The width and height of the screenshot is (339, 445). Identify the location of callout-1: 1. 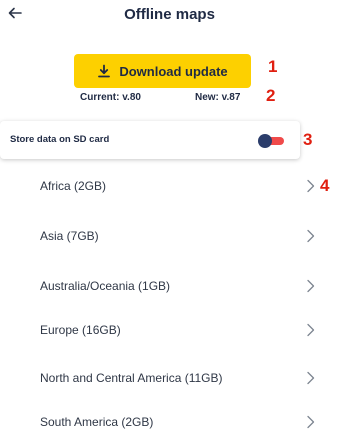
(273, 66).